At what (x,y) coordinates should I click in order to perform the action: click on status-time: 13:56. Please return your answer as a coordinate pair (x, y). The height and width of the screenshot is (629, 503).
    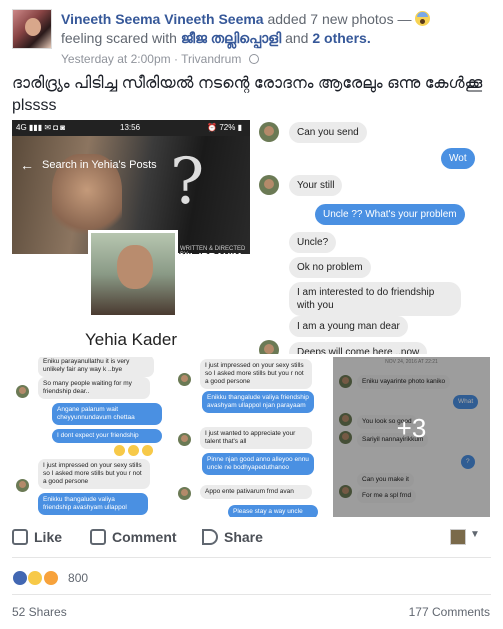
    Looking at the image, I should click on (130, 127).